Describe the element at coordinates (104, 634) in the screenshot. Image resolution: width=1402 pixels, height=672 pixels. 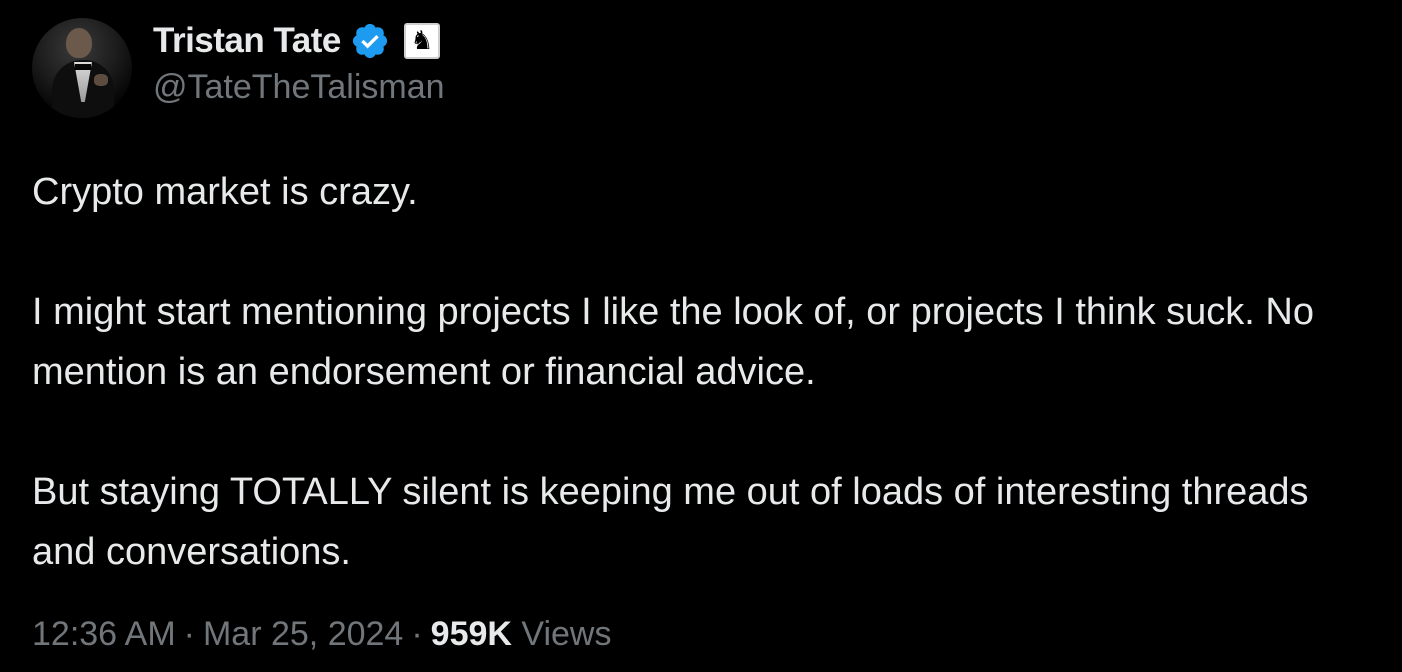
I see `tweet-time: 12:36 AM` at that location.